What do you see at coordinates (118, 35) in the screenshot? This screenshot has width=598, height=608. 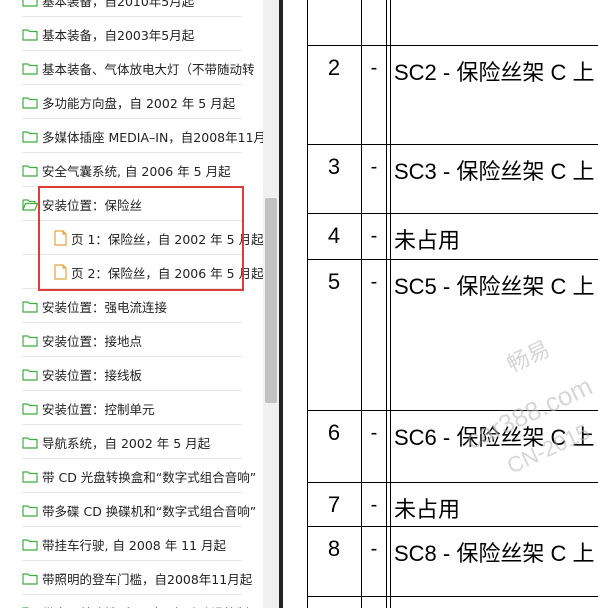 I see `tree-item-label: 基本装备，自2003年5月起` at bounding box center [118, 35].